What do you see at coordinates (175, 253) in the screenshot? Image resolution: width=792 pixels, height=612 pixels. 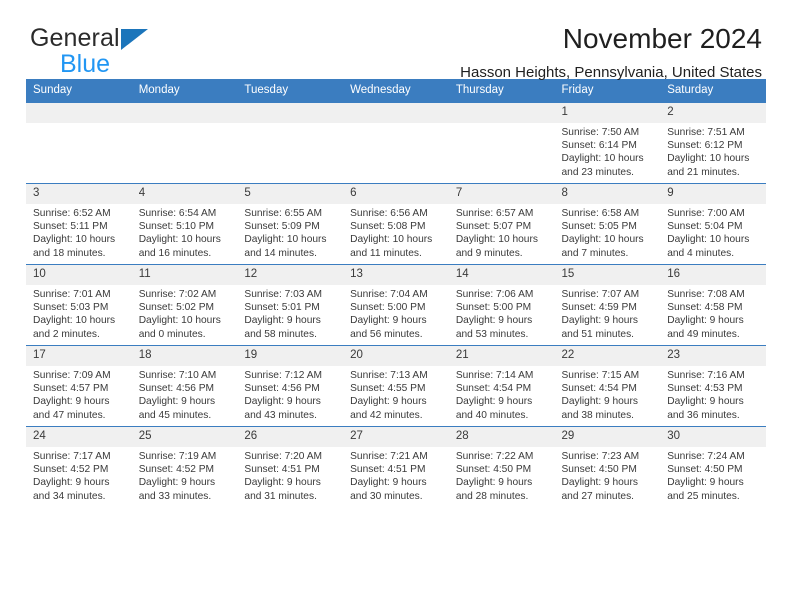 I see `daylight-duration-line2: and 16 minutes.` at bounding box center [175, 253].